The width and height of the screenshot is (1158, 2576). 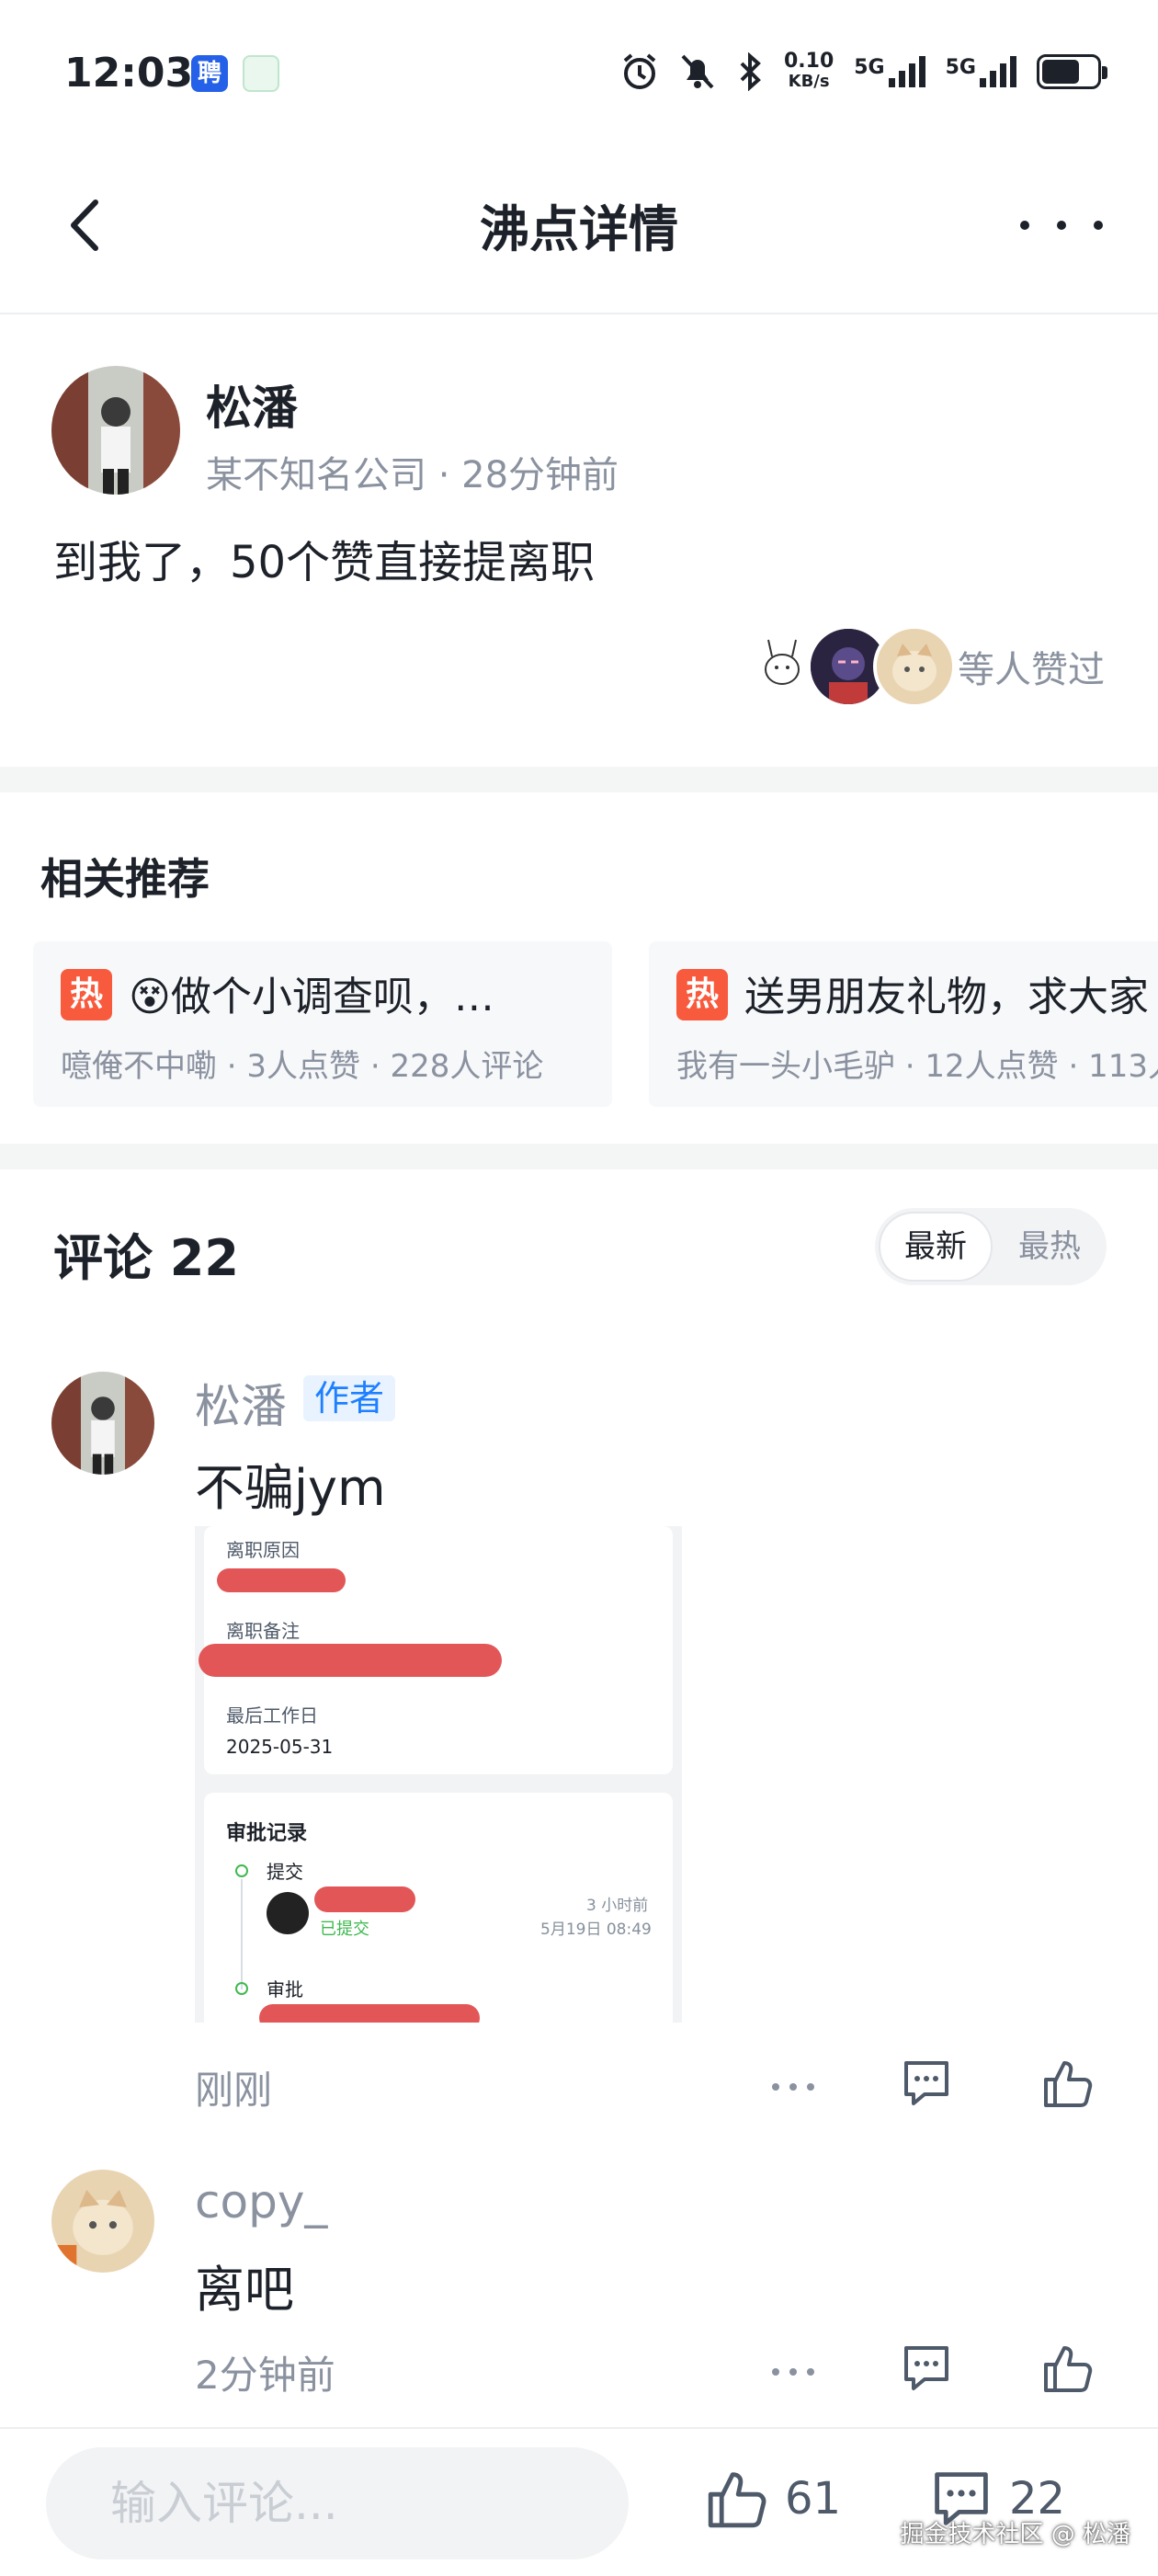 I want to click on battery-icon, so click(x=1072, y=71).